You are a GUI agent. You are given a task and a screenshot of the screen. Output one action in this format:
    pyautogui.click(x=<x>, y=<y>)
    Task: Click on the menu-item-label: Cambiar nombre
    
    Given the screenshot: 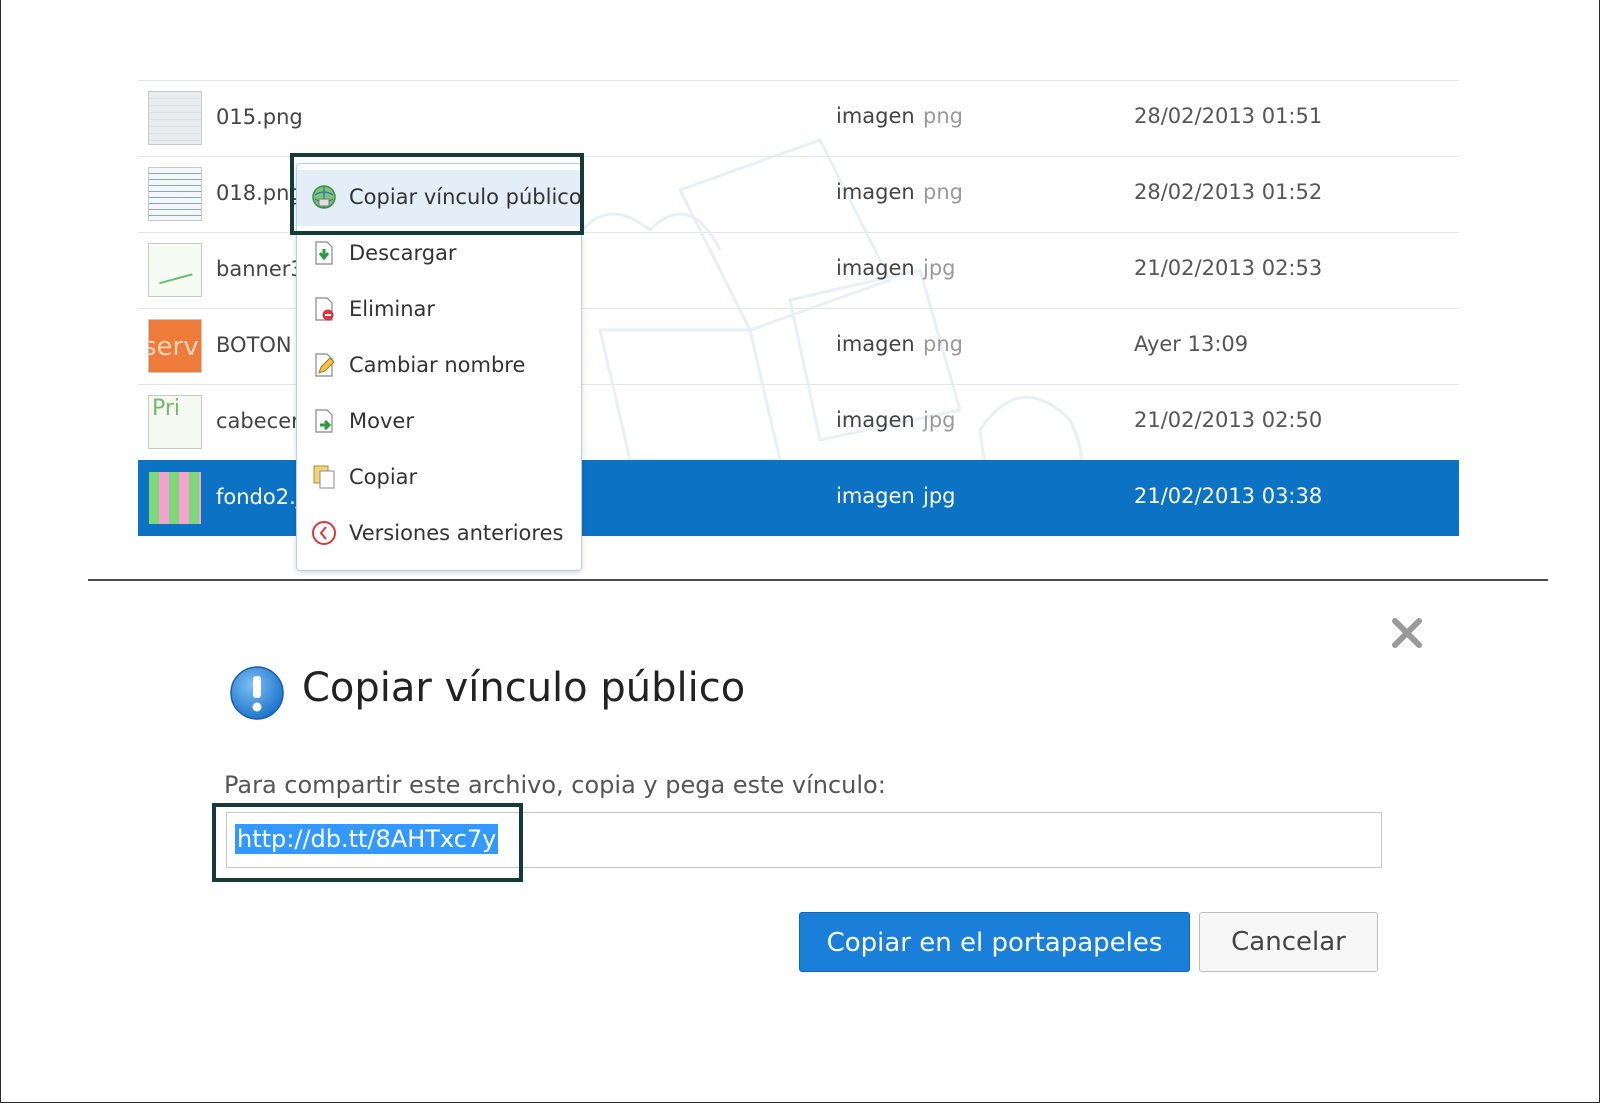 What is the action you would take?
    pyautogui.click(x=437, y=365)
    